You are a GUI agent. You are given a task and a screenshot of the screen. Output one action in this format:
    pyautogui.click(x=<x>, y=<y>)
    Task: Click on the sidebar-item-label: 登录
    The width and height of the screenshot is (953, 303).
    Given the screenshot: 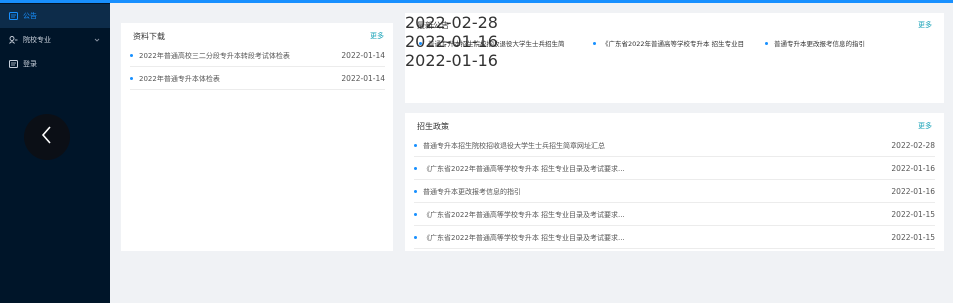 What is the action you would take?
    pyautogui.click(x=30, y=64)
    